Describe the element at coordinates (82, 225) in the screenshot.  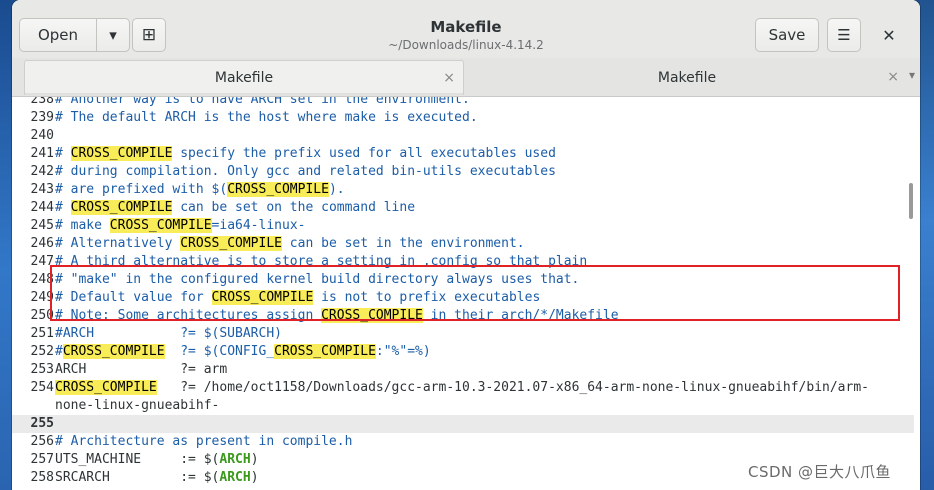
I see `code-token: # make` at that location.